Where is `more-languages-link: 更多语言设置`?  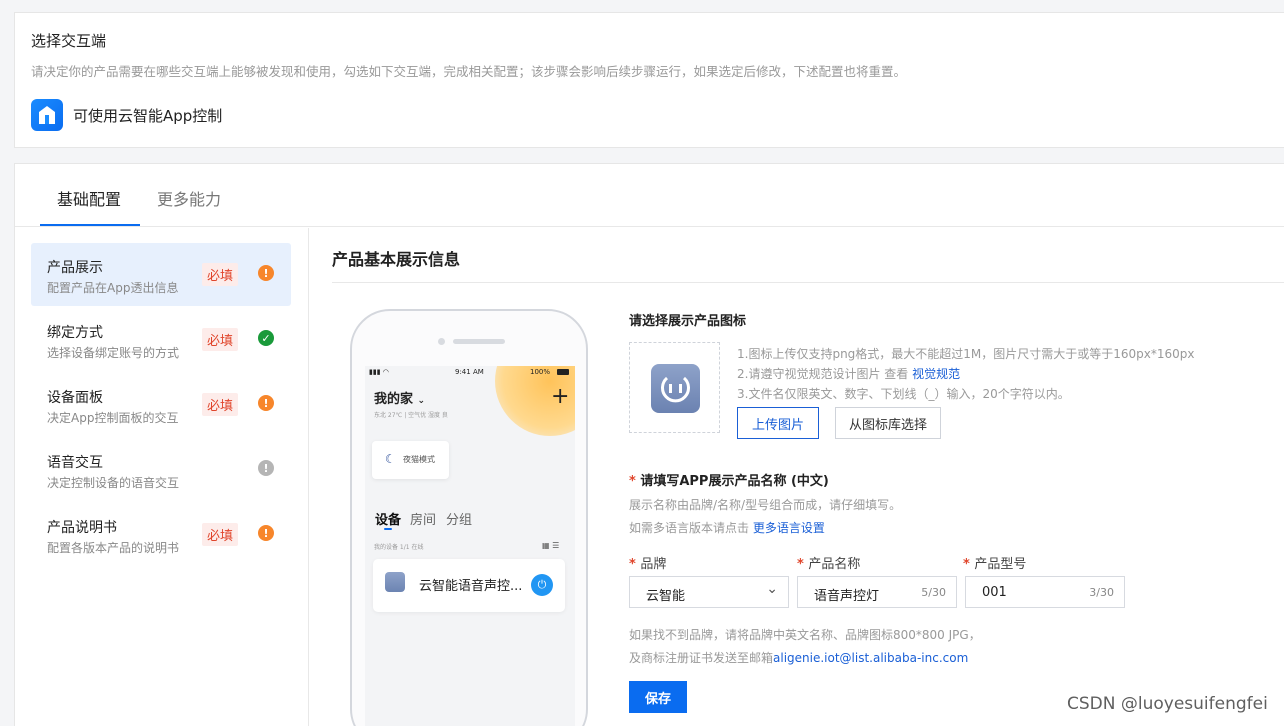
more-languages-link: 更多语言设置 is located at coordinates (789, 528).